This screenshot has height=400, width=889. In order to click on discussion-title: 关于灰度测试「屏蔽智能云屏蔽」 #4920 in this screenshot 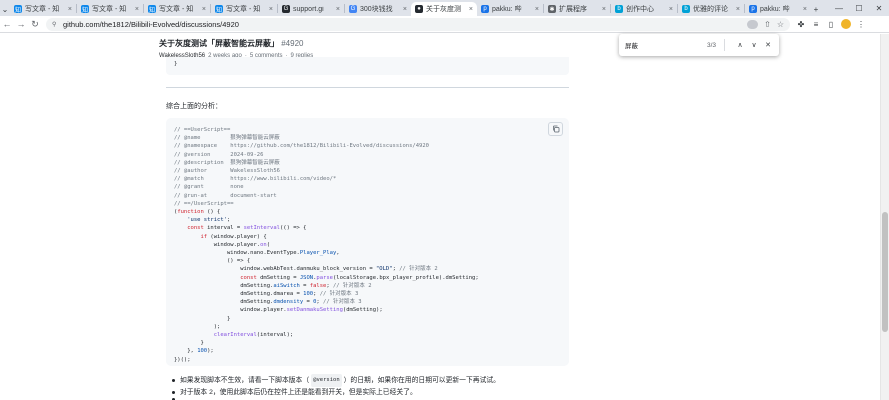, I will do `click(236, 43)`.